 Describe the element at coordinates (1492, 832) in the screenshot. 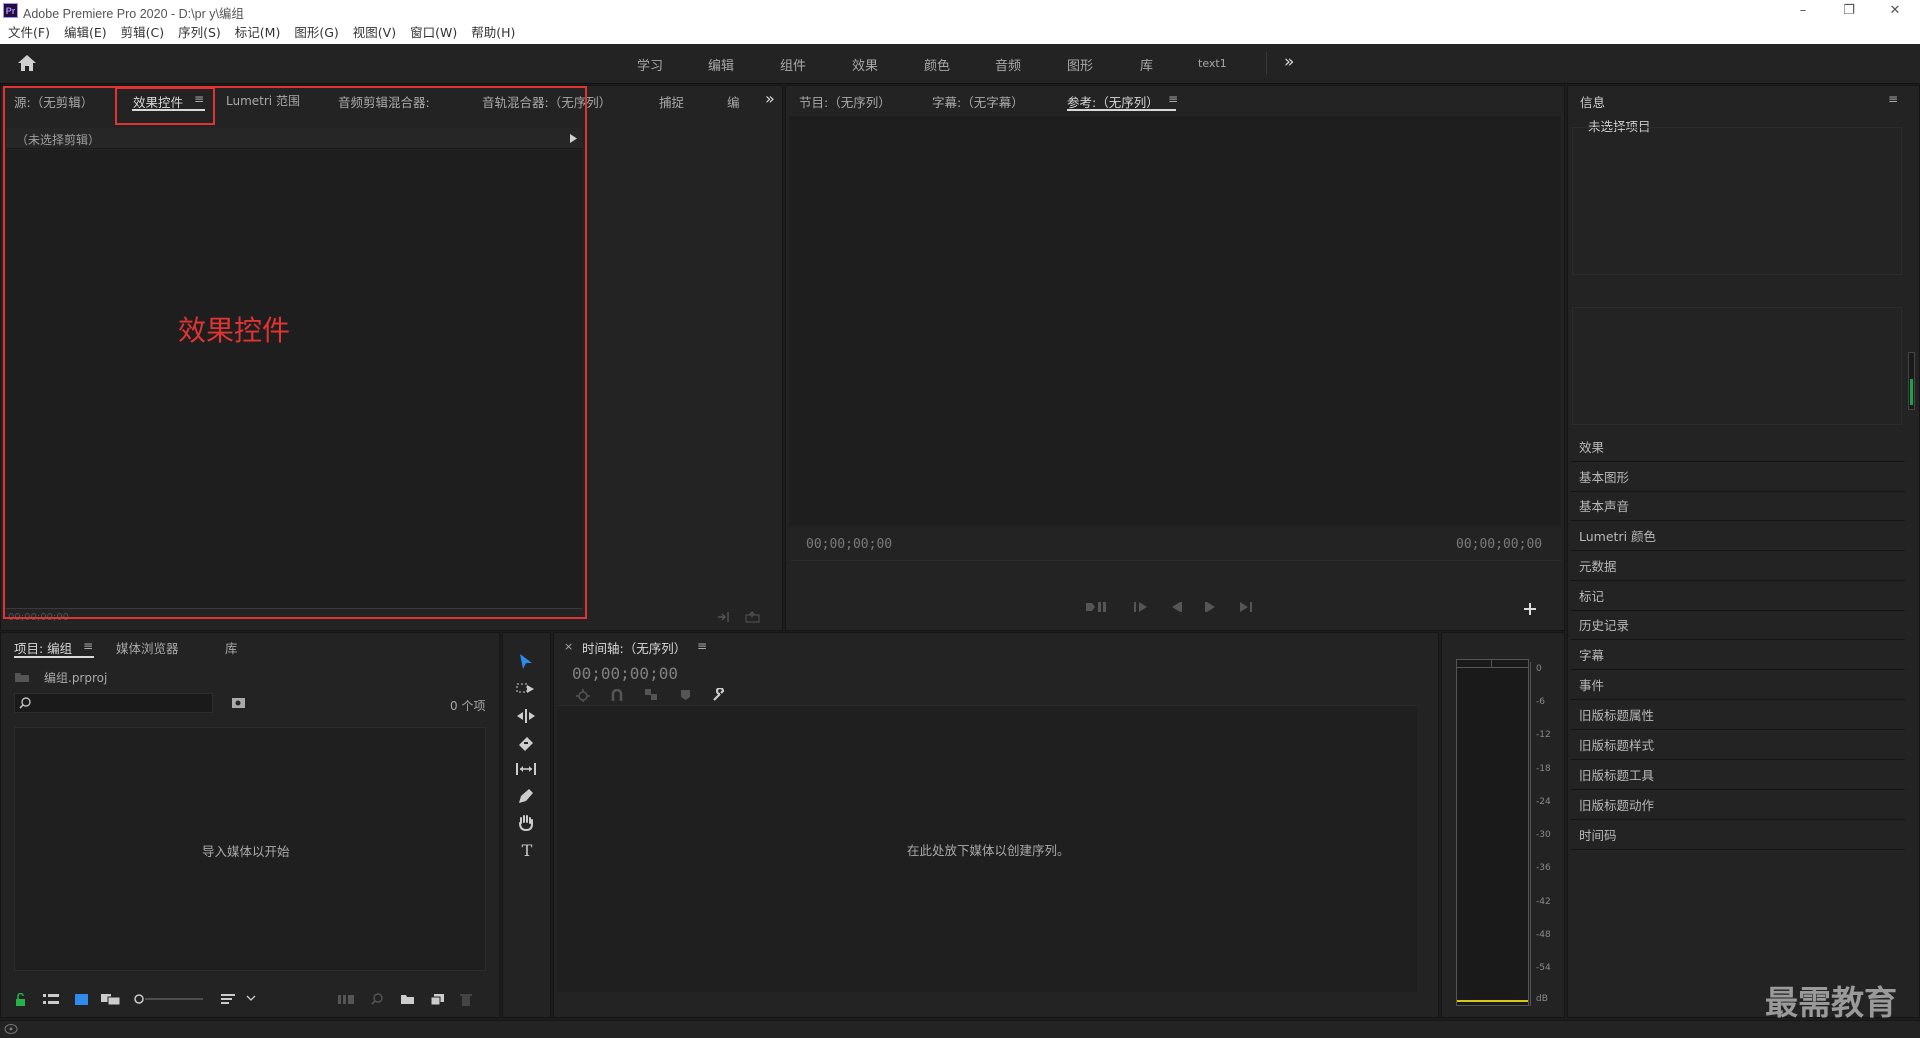

I see `audio-meter` at that location.